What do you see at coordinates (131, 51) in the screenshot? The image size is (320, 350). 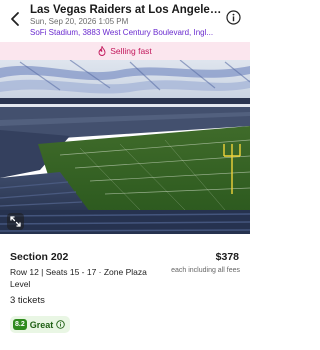 I see `banner-text: Selling fast` at bounding box center [131, 51].